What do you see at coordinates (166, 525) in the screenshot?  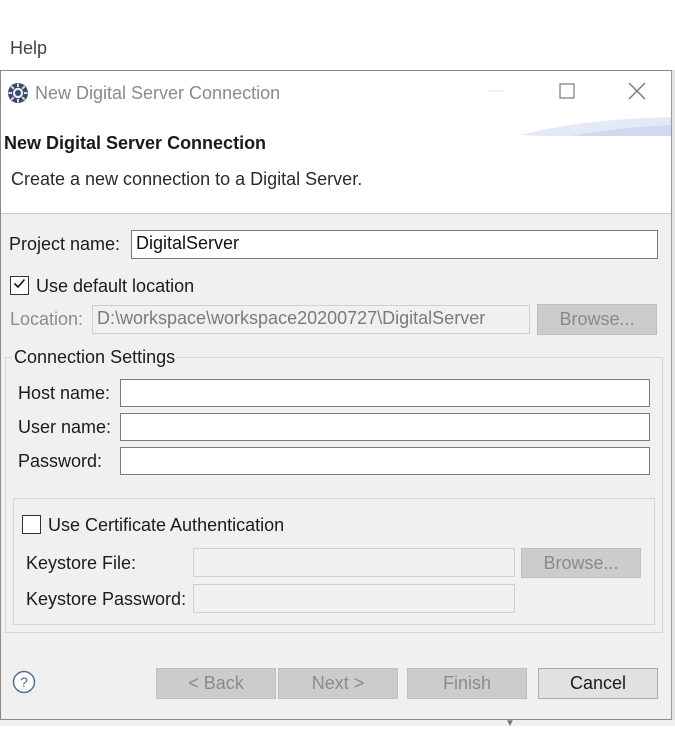 I see `use-certificate-label: Use Certificate Authentication` at bounding box center [166, 525].